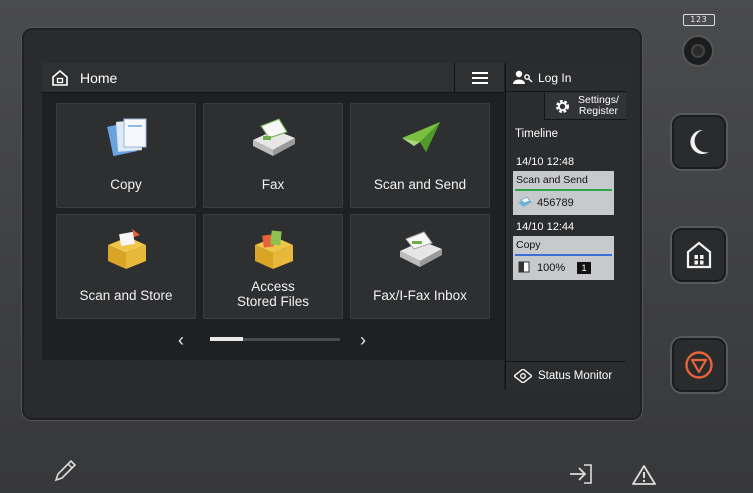  I want to click on settings-label-line2: Register, so click(598, 111).